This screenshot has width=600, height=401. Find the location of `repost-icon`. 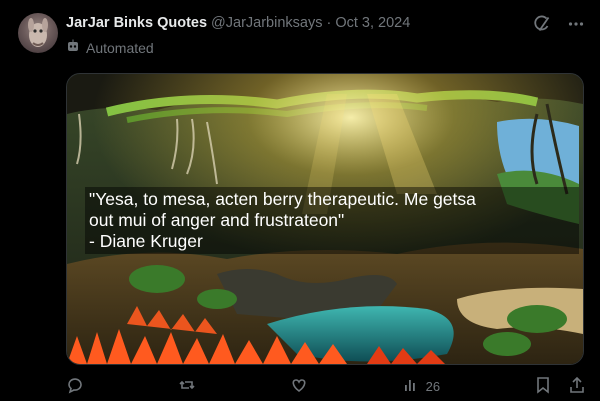

repost-icon is located at coordinates (187, 386).